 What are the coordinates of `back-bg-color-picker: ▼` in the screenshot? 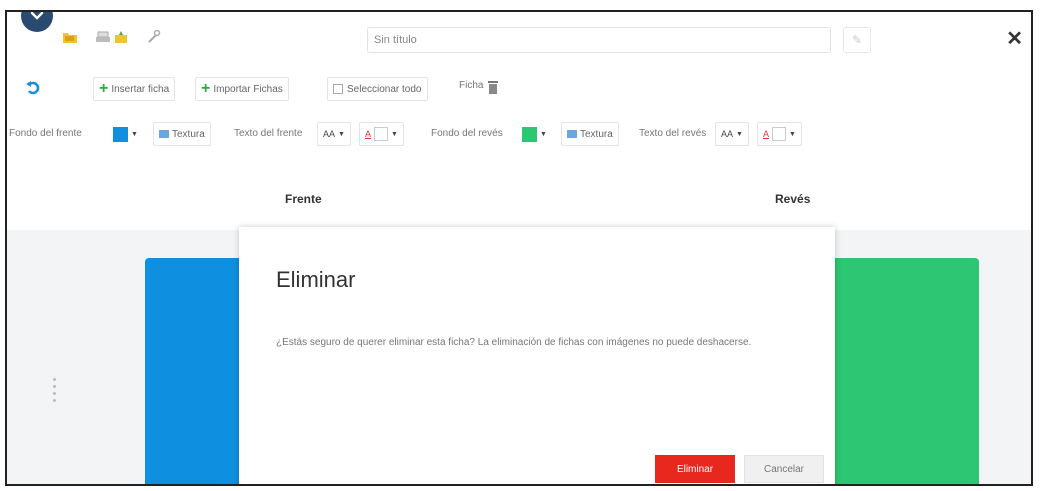 It's located at (534, 134).